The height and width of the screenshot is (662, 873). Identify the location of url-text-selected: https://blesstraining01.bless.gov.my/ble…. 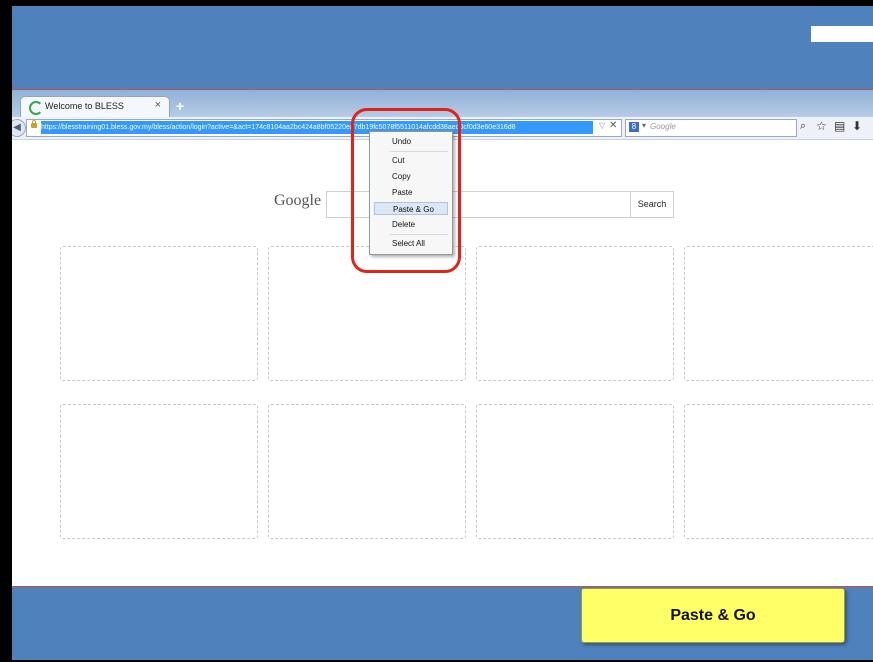
(317, 127).